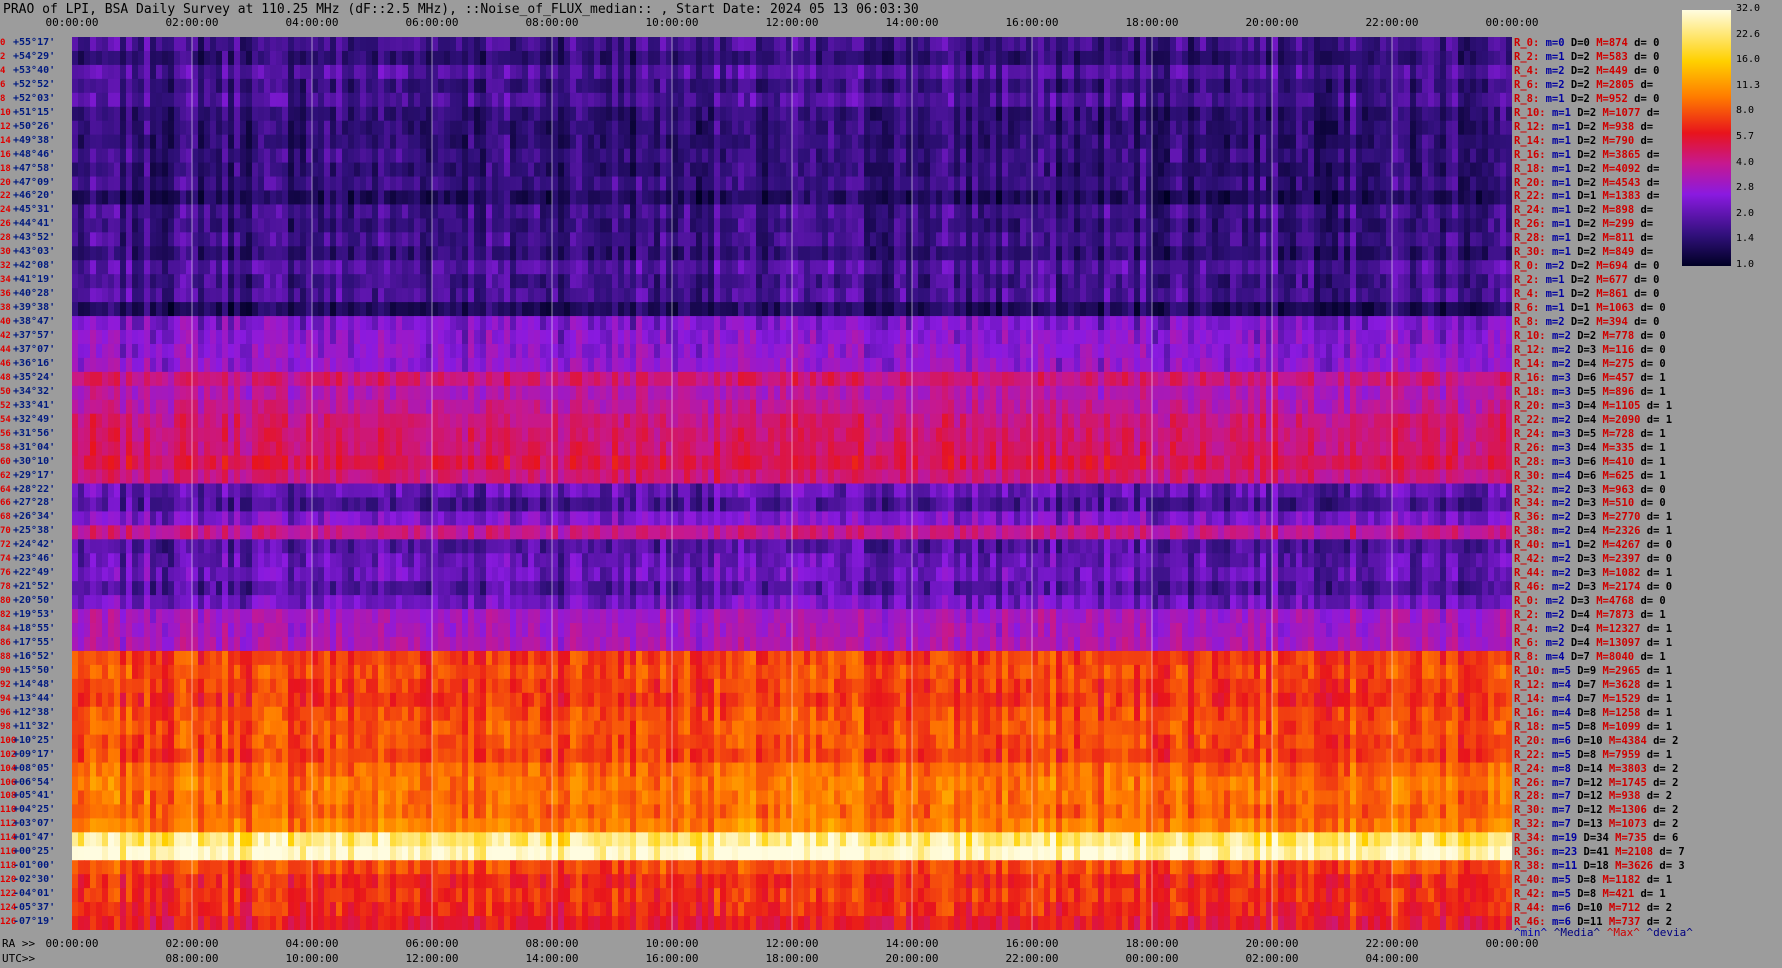 Image resolution: width=1782 pixels, height=968 pixels. Describe the element at coordinates (27, 126) in the screenshot. I see `declination-label: 12 +50°26'` at that location.